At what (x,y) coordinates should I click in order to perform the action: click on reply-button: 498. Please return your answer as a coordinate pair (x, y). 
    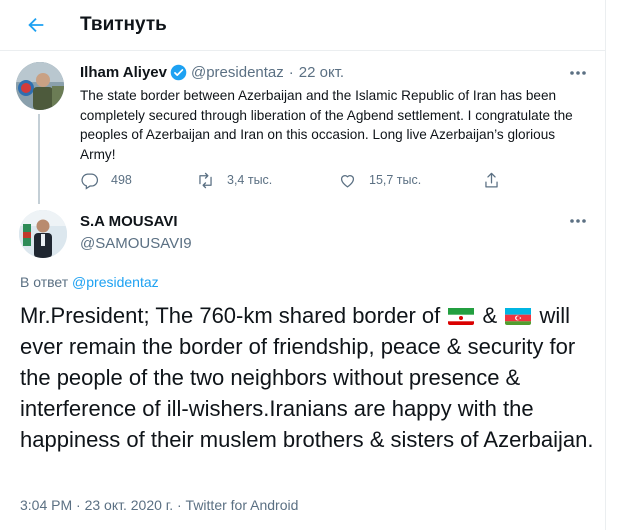
    Looking at the image, I should click on (106, 180).